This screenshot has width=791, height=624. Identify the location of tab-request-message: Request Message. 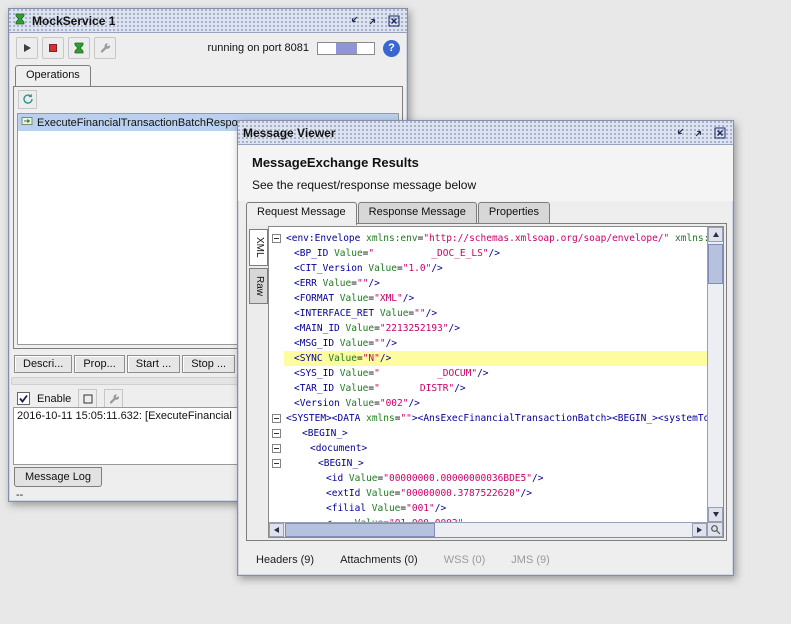
(301, 213).